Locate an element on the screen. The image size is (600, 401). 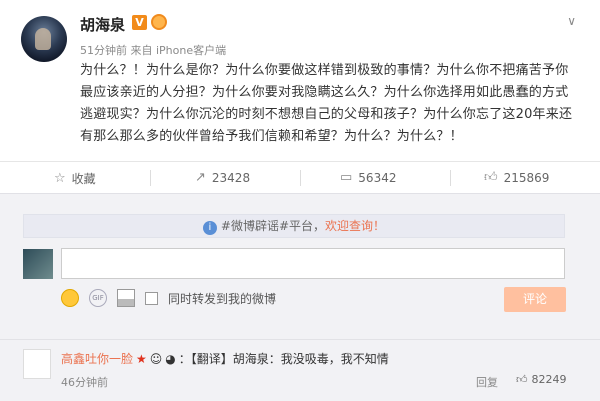
comment-button: ▭ 56342 is located at coordinates (368, 177).